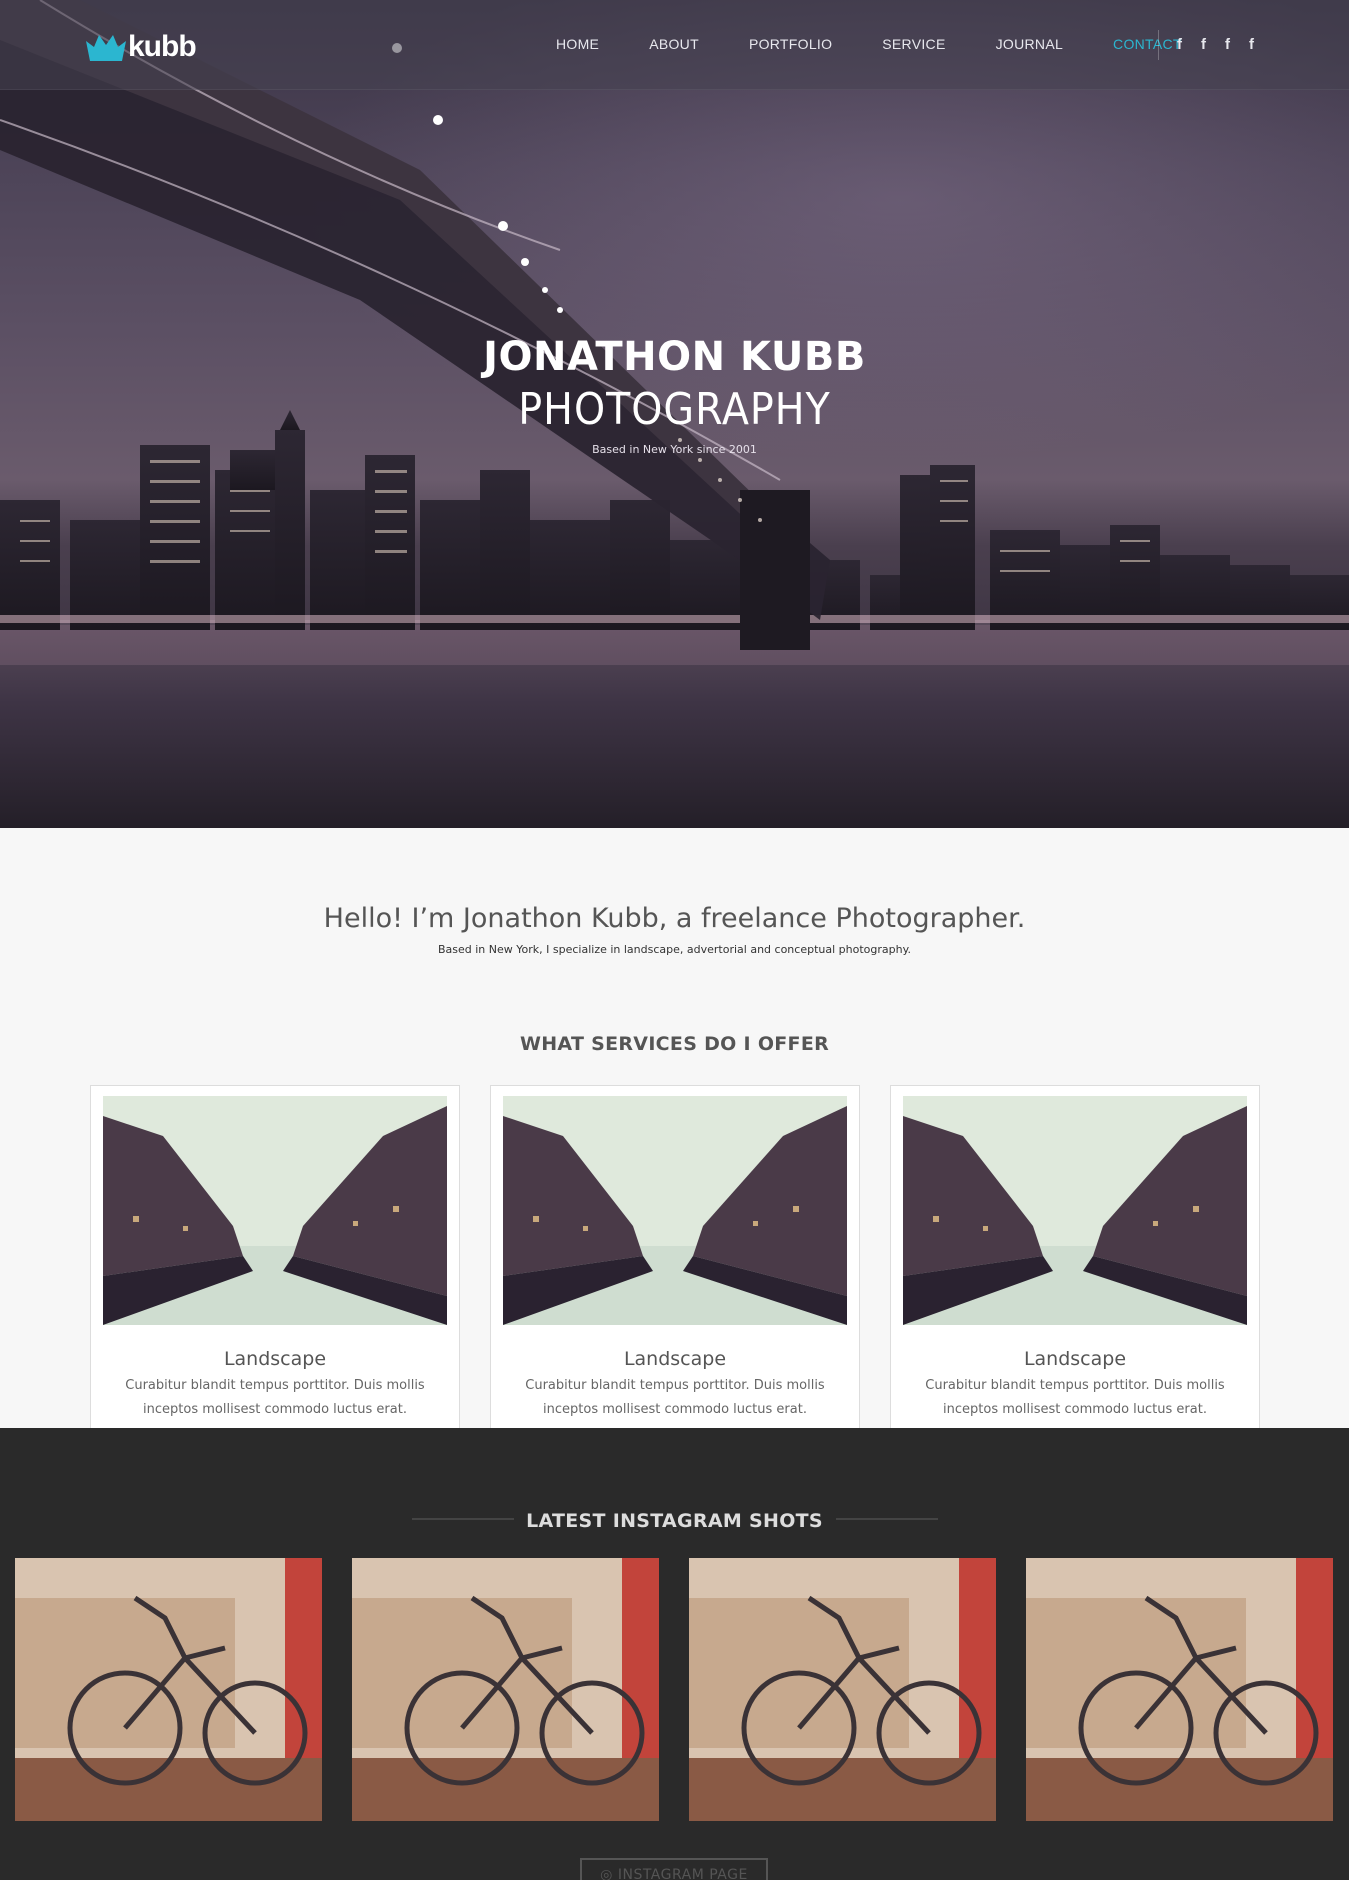 The image size is (1349, 1880). Describe the element at coordinates (577, 44) in the screenshot. I see `nav-home: HOME` at that location.